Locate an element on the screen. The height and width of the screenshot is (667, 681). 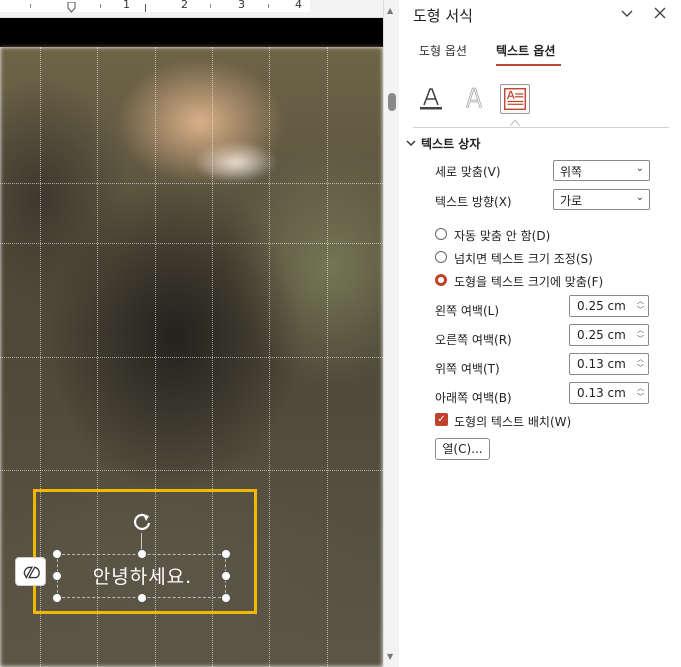
pane-title: 도형 서식 is located at coordinates (443, 16).